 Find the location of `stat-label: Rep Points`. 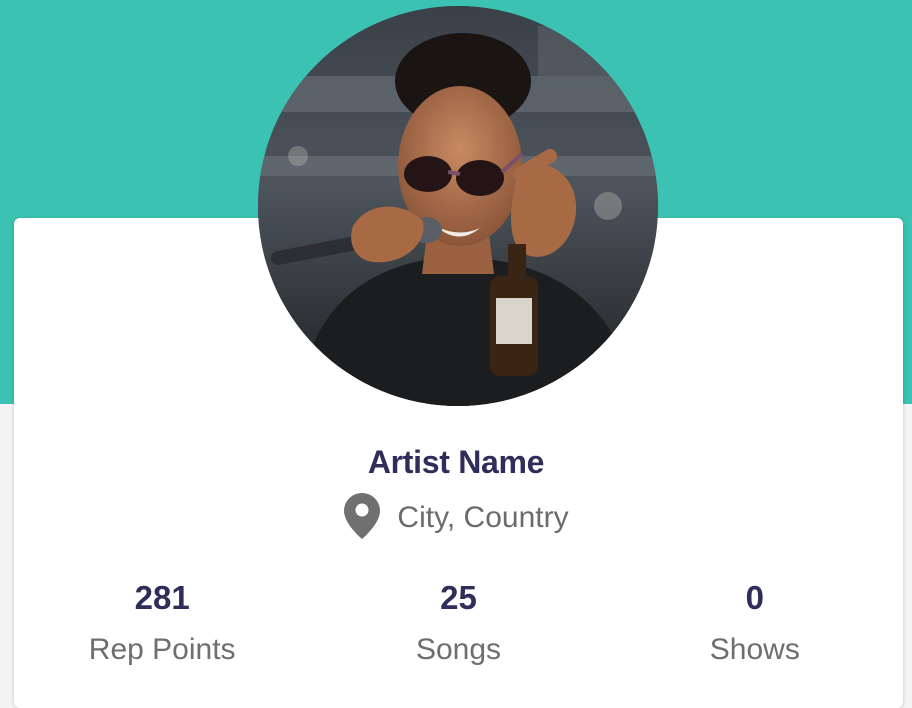

stat-label: Rep Points is located at coordinates (162, 649).